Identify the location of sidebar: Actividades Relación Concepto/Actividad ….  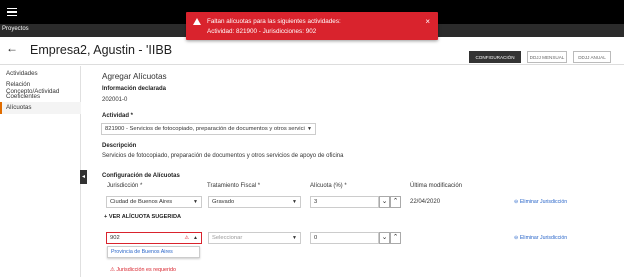
(40, 171).